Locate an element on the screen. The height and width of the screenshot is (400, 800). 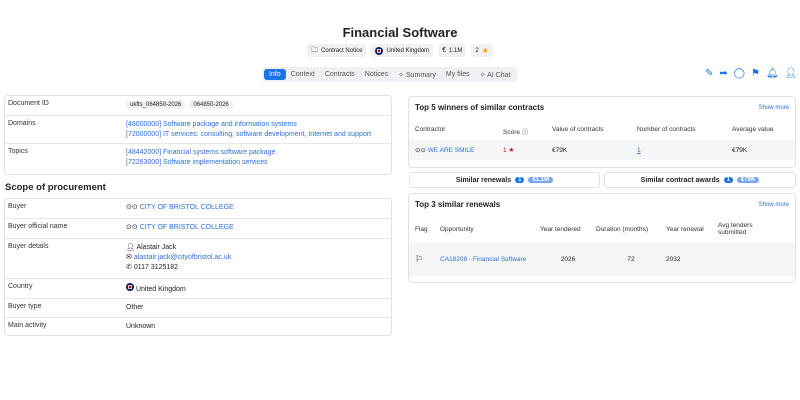
winners-heading: Top 5 winners of similar contracts is located at coordinates (480, 107).